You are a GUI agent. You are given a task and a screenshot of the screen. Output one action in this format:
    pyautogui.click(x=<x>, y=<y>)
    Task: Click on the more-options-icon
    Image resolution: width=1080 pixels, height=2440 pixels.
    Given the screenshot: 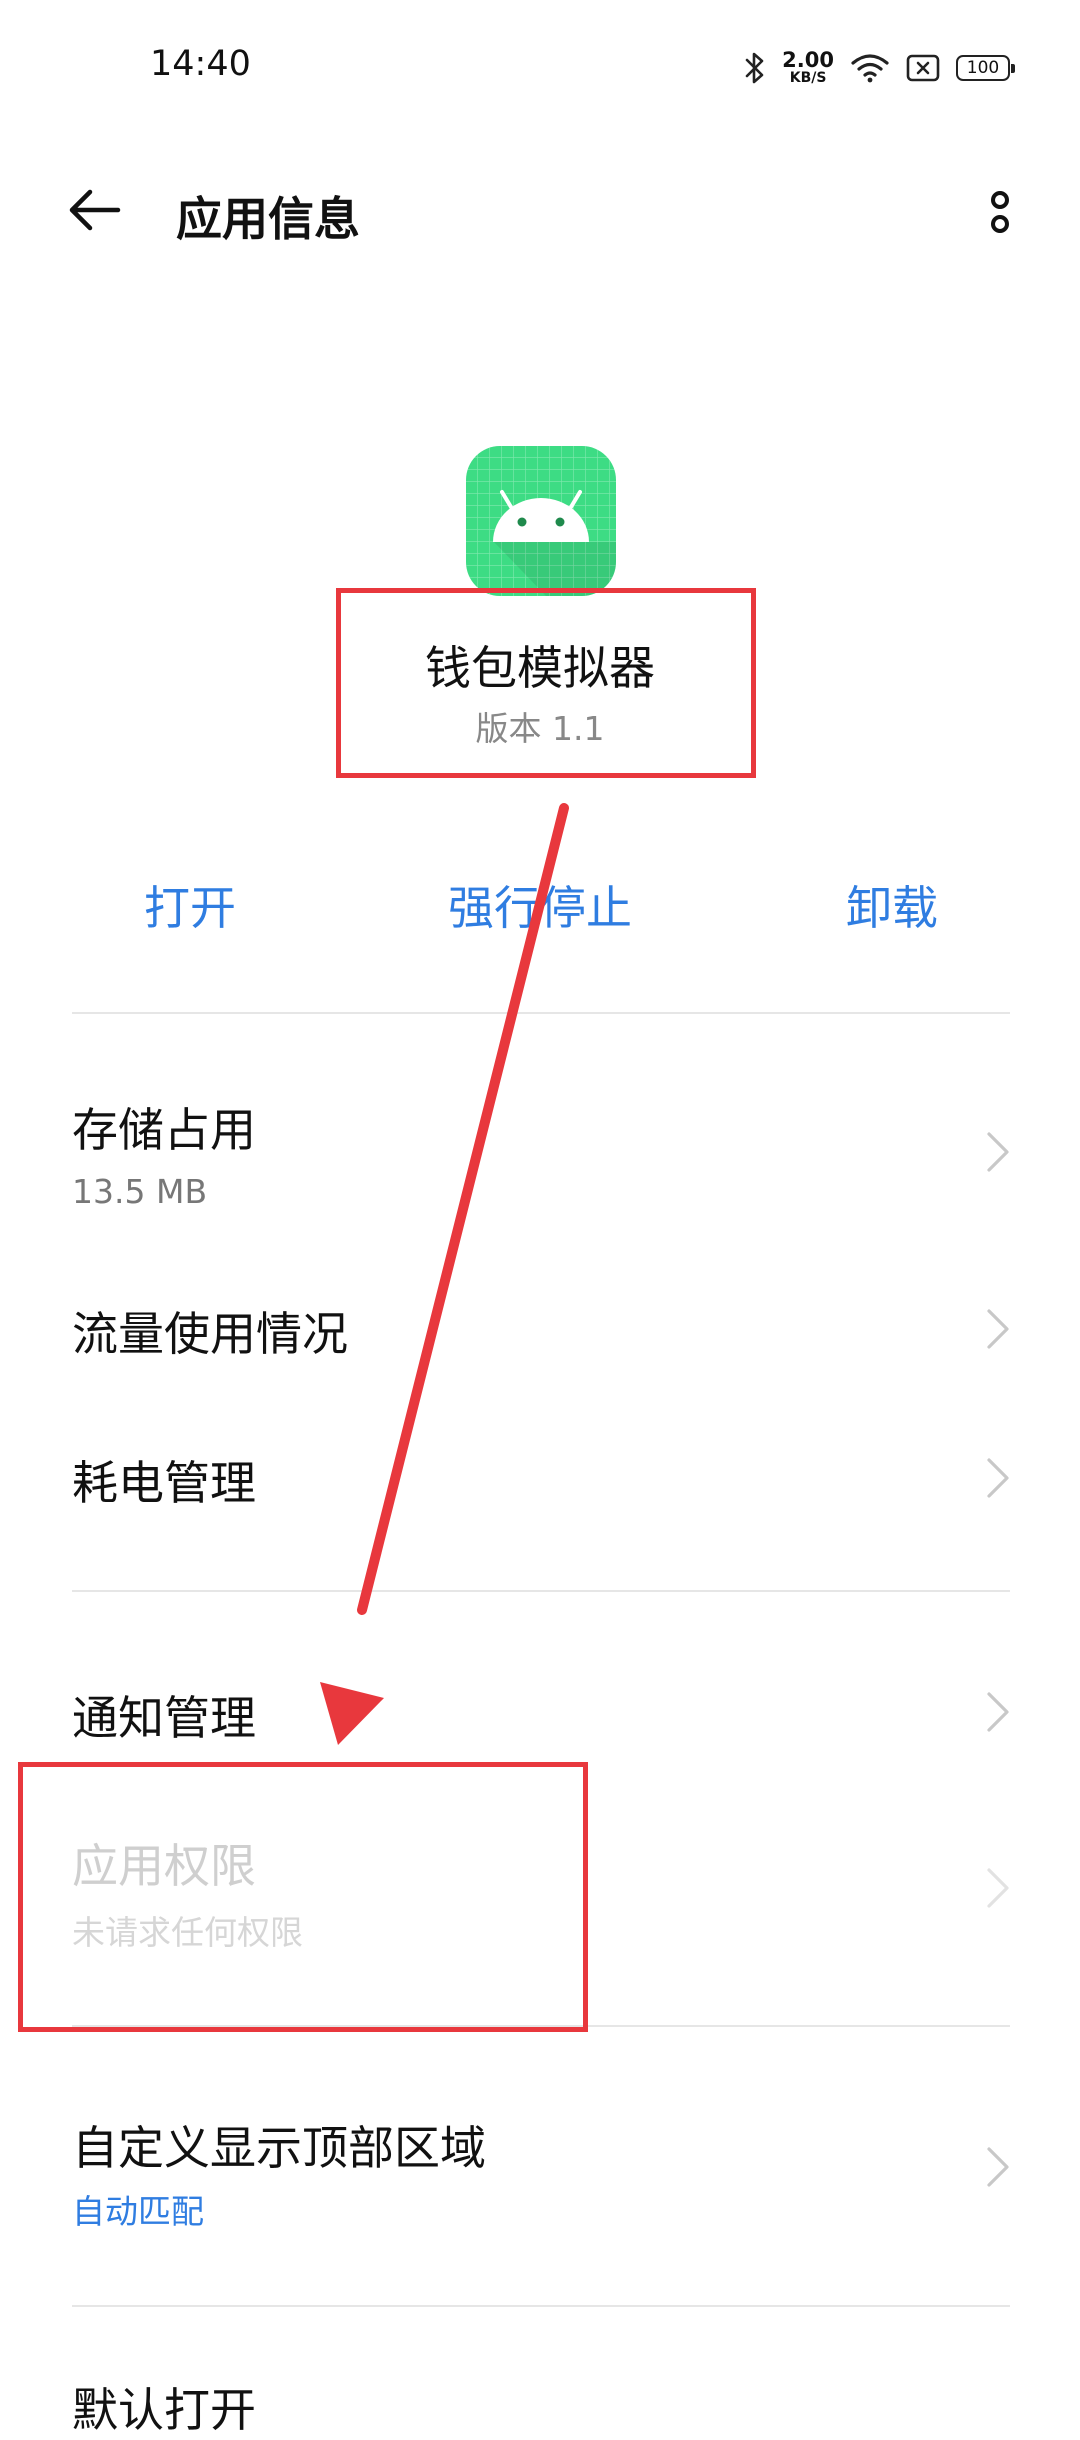 What is the action you would take?
    pyautogui.click(x=1000, y=213)
    